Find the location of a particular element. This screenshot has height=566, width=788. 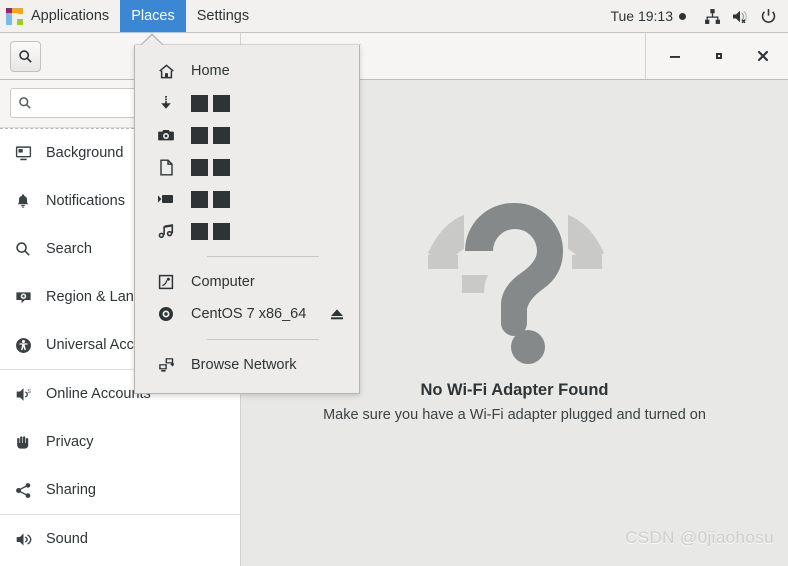

computer-icon is located at coordinates (166, 282).